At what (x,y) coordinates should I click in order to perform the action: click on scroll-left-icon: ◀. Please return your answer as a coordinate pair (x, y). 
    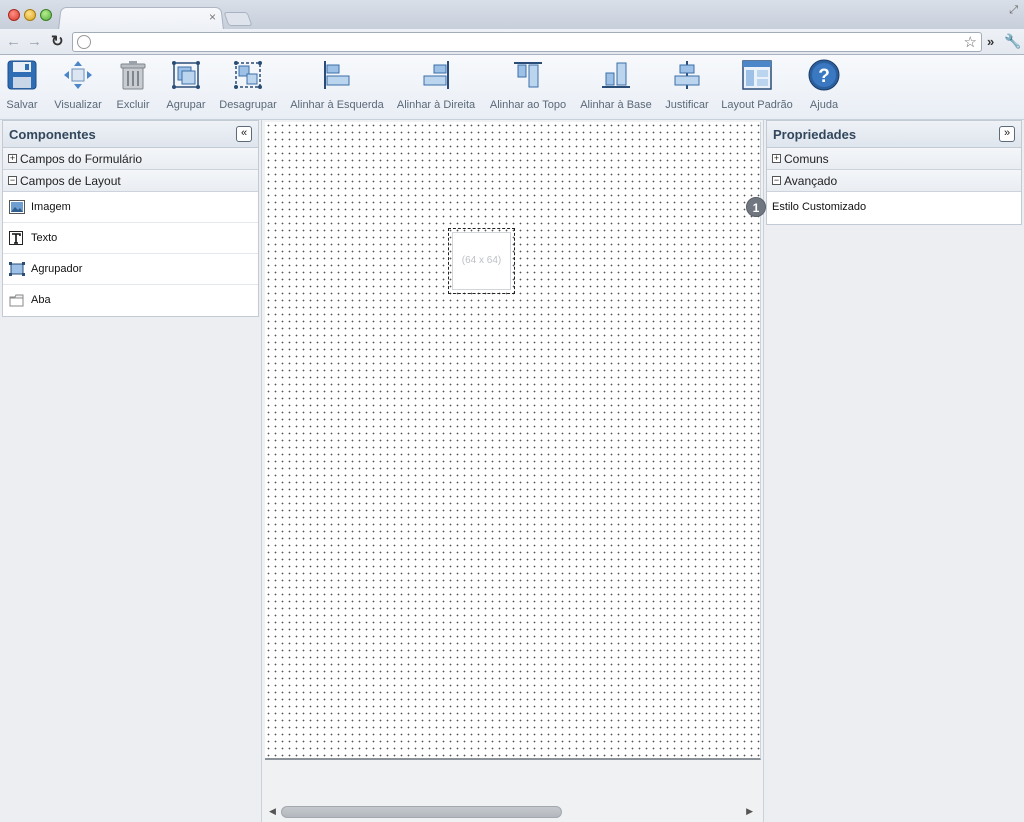
    Looking at the image, I should click on (272, 811).